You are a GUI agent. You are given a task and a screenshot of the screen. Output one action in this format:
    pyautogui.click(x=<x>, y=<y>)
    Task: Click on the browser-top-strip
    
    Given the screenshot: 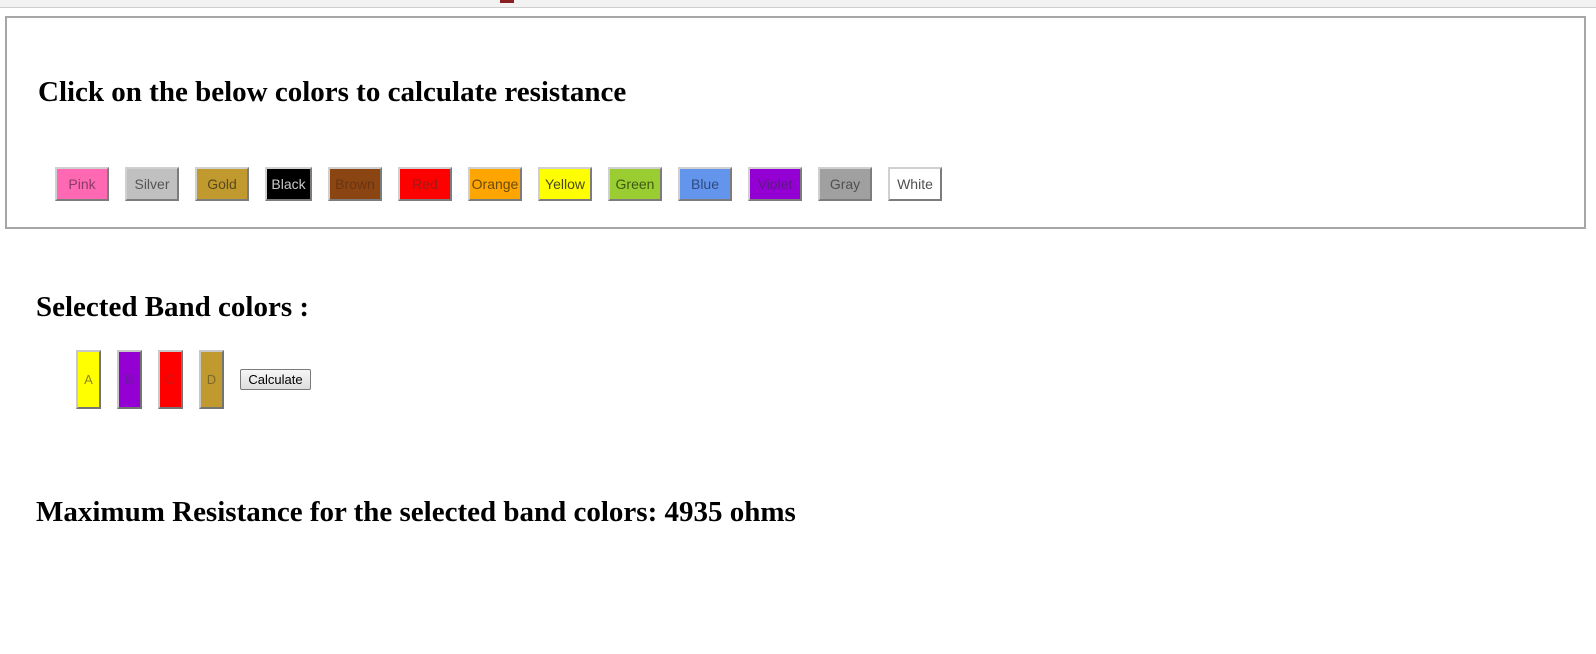 What is the action you would take?
    pyautogui.click(x=798, y=4)
    